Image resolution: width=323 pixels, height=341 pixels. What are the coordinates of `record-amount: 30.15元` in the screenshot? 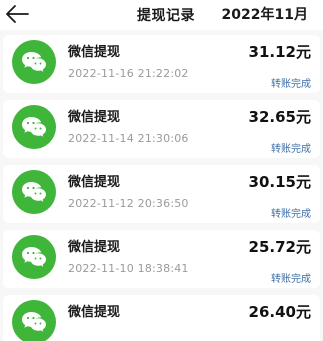 It's located at (279, 182).